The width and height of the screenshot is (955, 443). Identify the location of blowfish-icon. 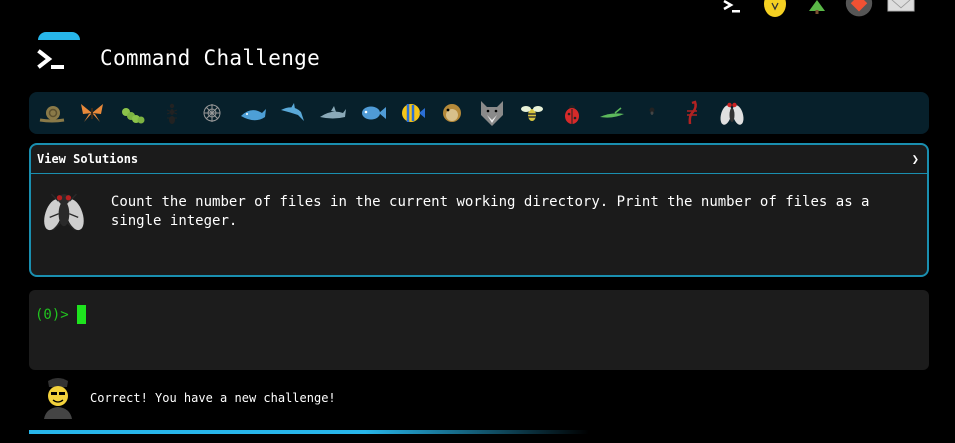
(452, 113).